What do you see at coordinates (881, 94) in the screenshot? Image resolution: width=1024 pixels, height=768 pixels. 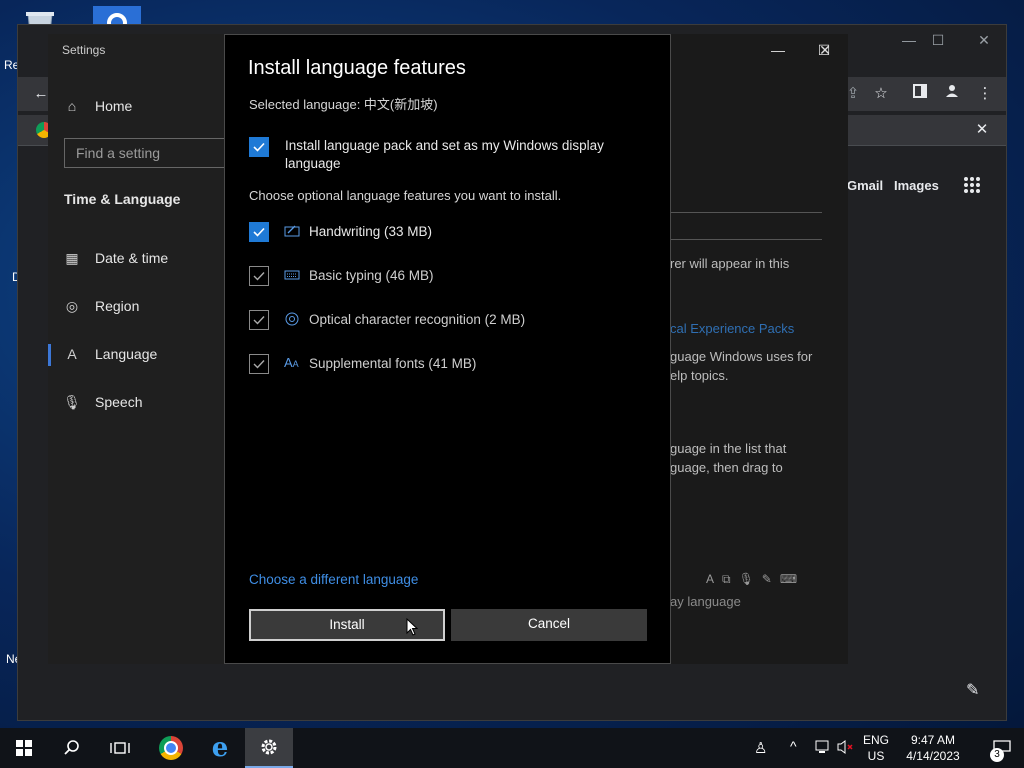 I see `bookmark-star-icon: ☆` at bounding box center [881, 94].